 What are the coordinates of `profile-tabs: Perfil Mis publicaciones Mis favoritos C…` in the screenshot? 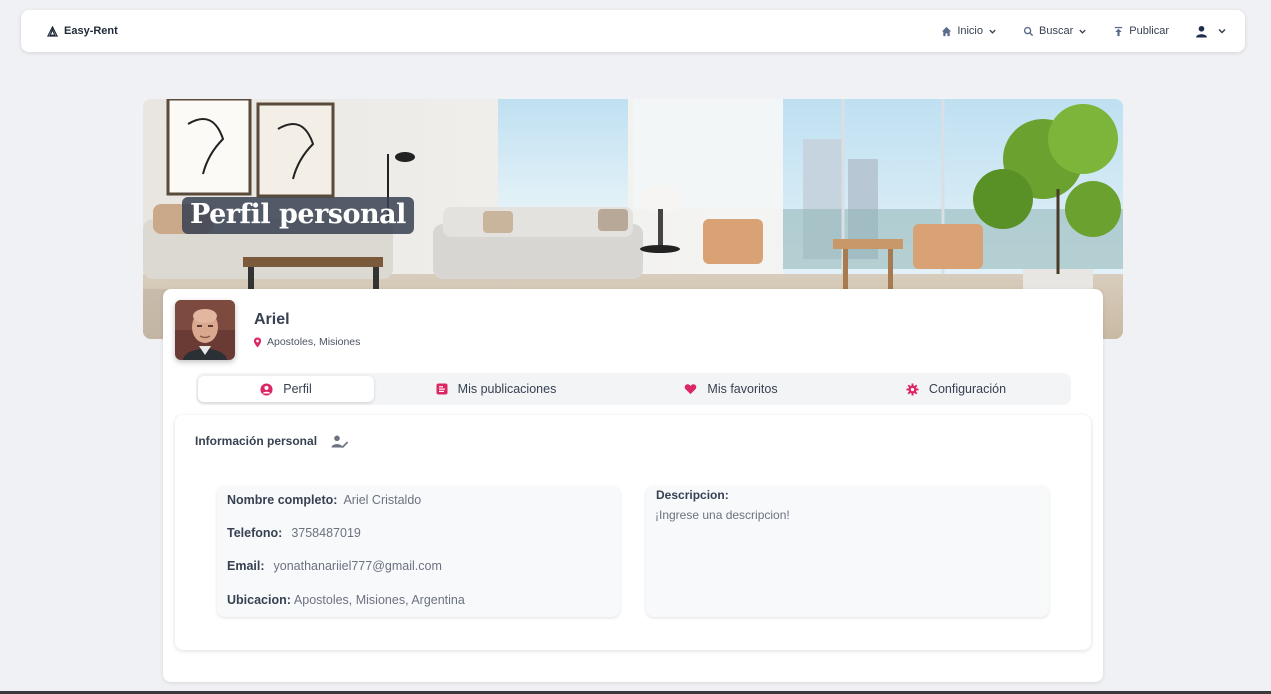 It's located at (633, 389).